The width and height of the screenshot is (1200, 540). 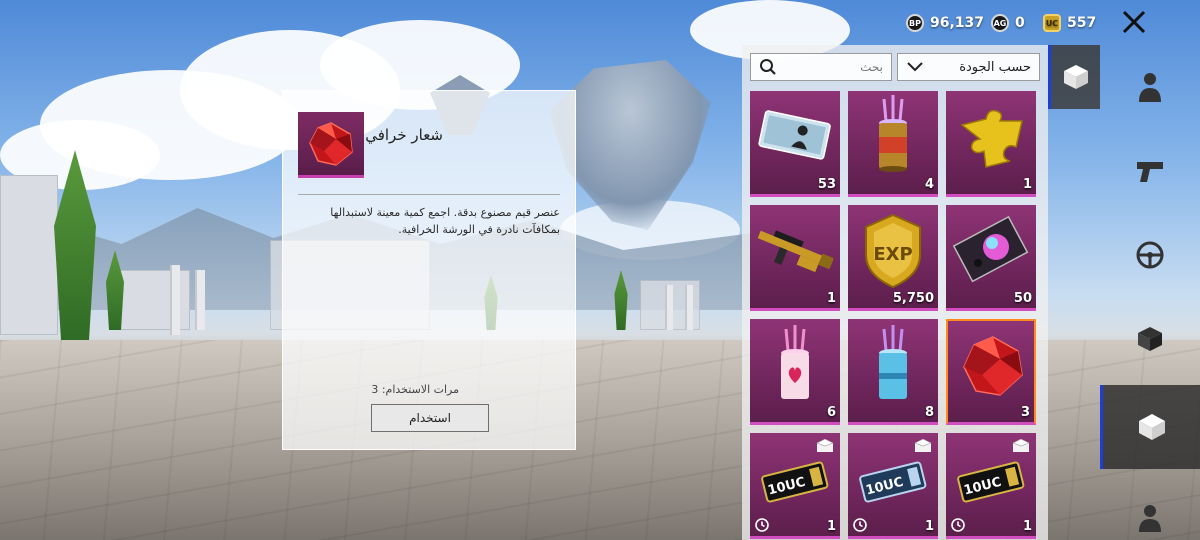 I want to click on tab-vehicles, so click(x=1150, y=255).